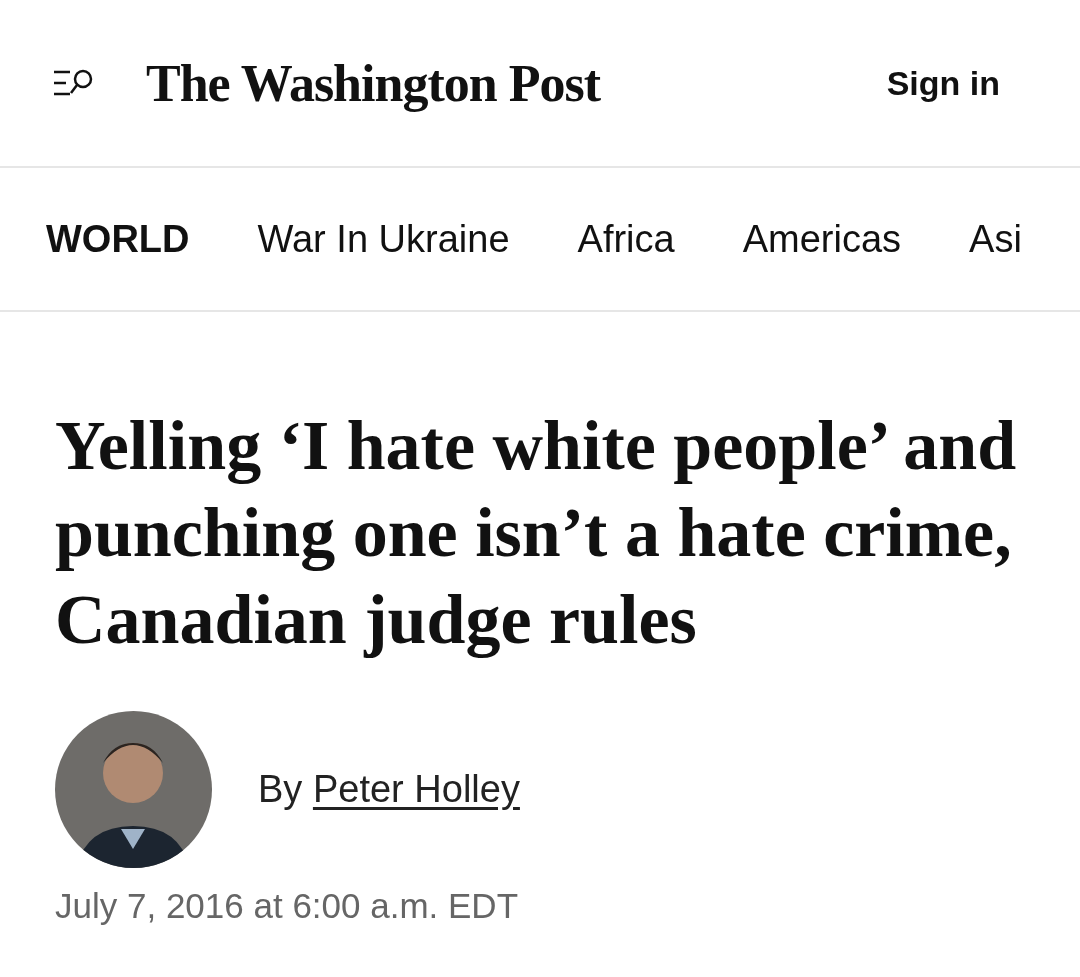 The height and width of the screenshot is (977, 1080). I want to click on publish-date: July 7, 2016 at 6:00 a.m. EDT, so click(287, 906).